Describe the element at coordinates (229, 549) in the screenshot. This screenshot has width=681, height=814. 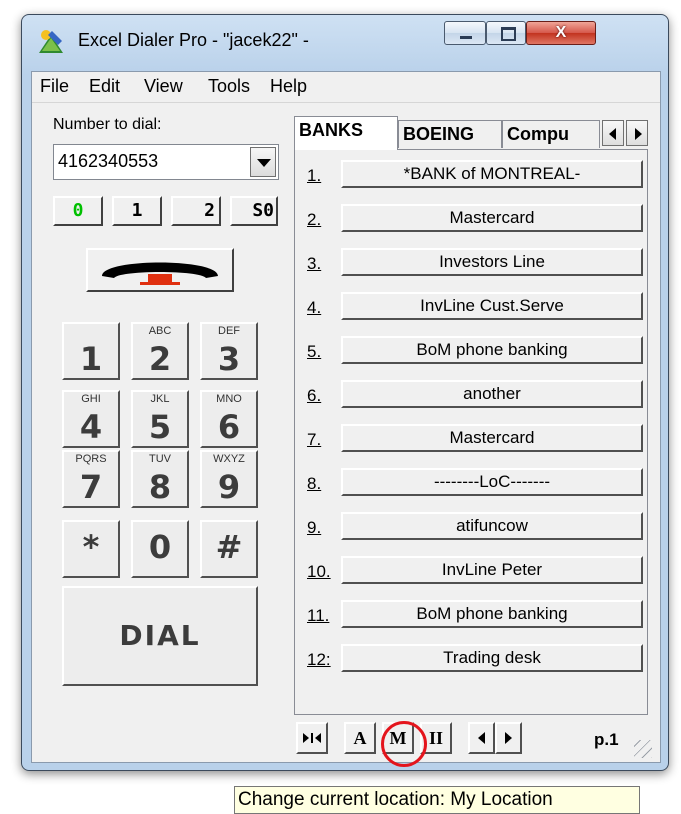
I see `key-hash: #` at that location.